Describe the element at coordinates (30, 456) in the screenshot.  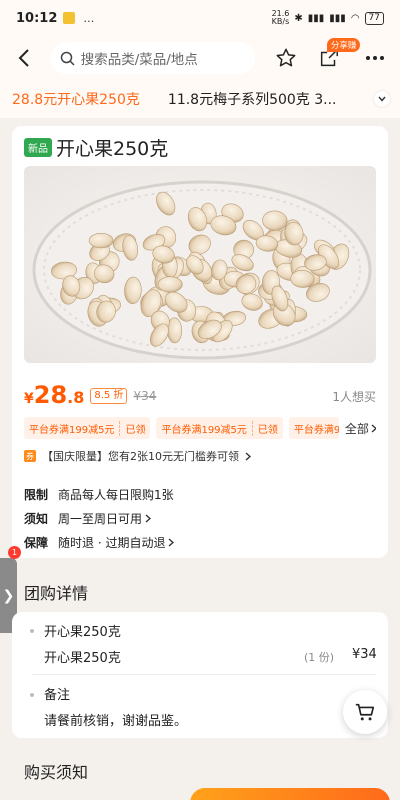
I see `coupon-icon: 券` at that location.